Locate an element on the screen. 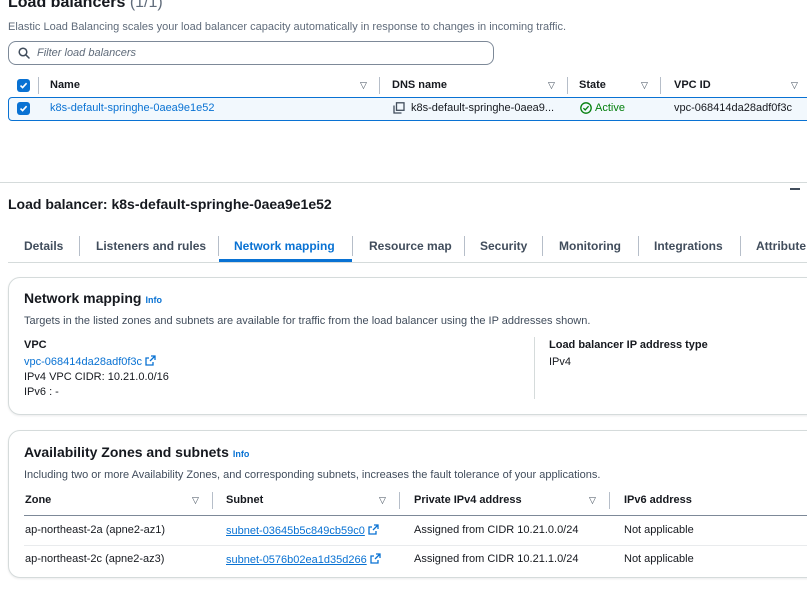 This screenshot has width=807, height=604. network-mapping-title: Network mapping is located at coordinates (83, 298).